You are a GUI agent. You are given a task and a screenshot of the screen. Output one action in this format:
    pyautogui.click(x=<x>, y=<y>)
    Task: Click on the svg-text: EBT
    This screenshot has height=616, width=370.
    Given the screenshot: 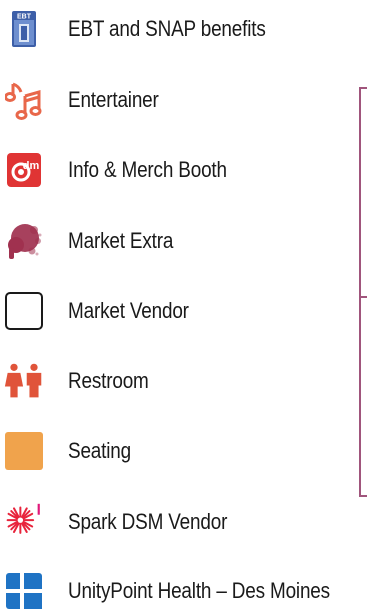 What is the action you would take?
    pyautogui.click(x=24, y=17)
    